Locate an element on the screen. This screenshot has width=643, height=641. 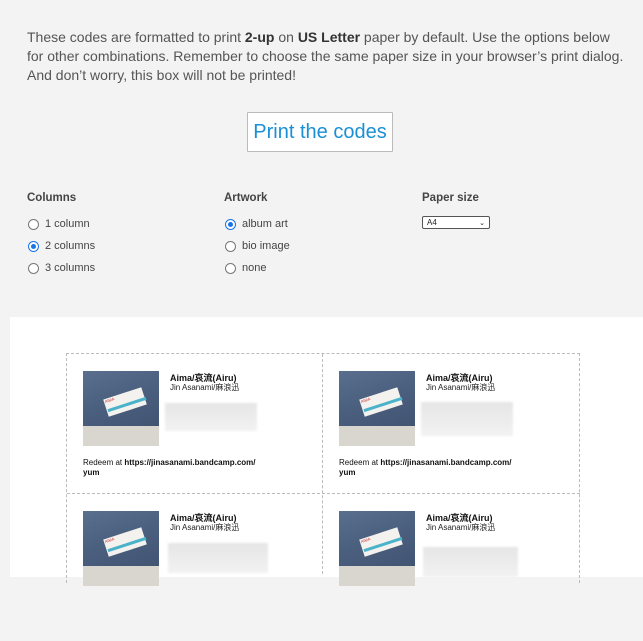
artwork-option-none: none is located at coordinates (257, 268).